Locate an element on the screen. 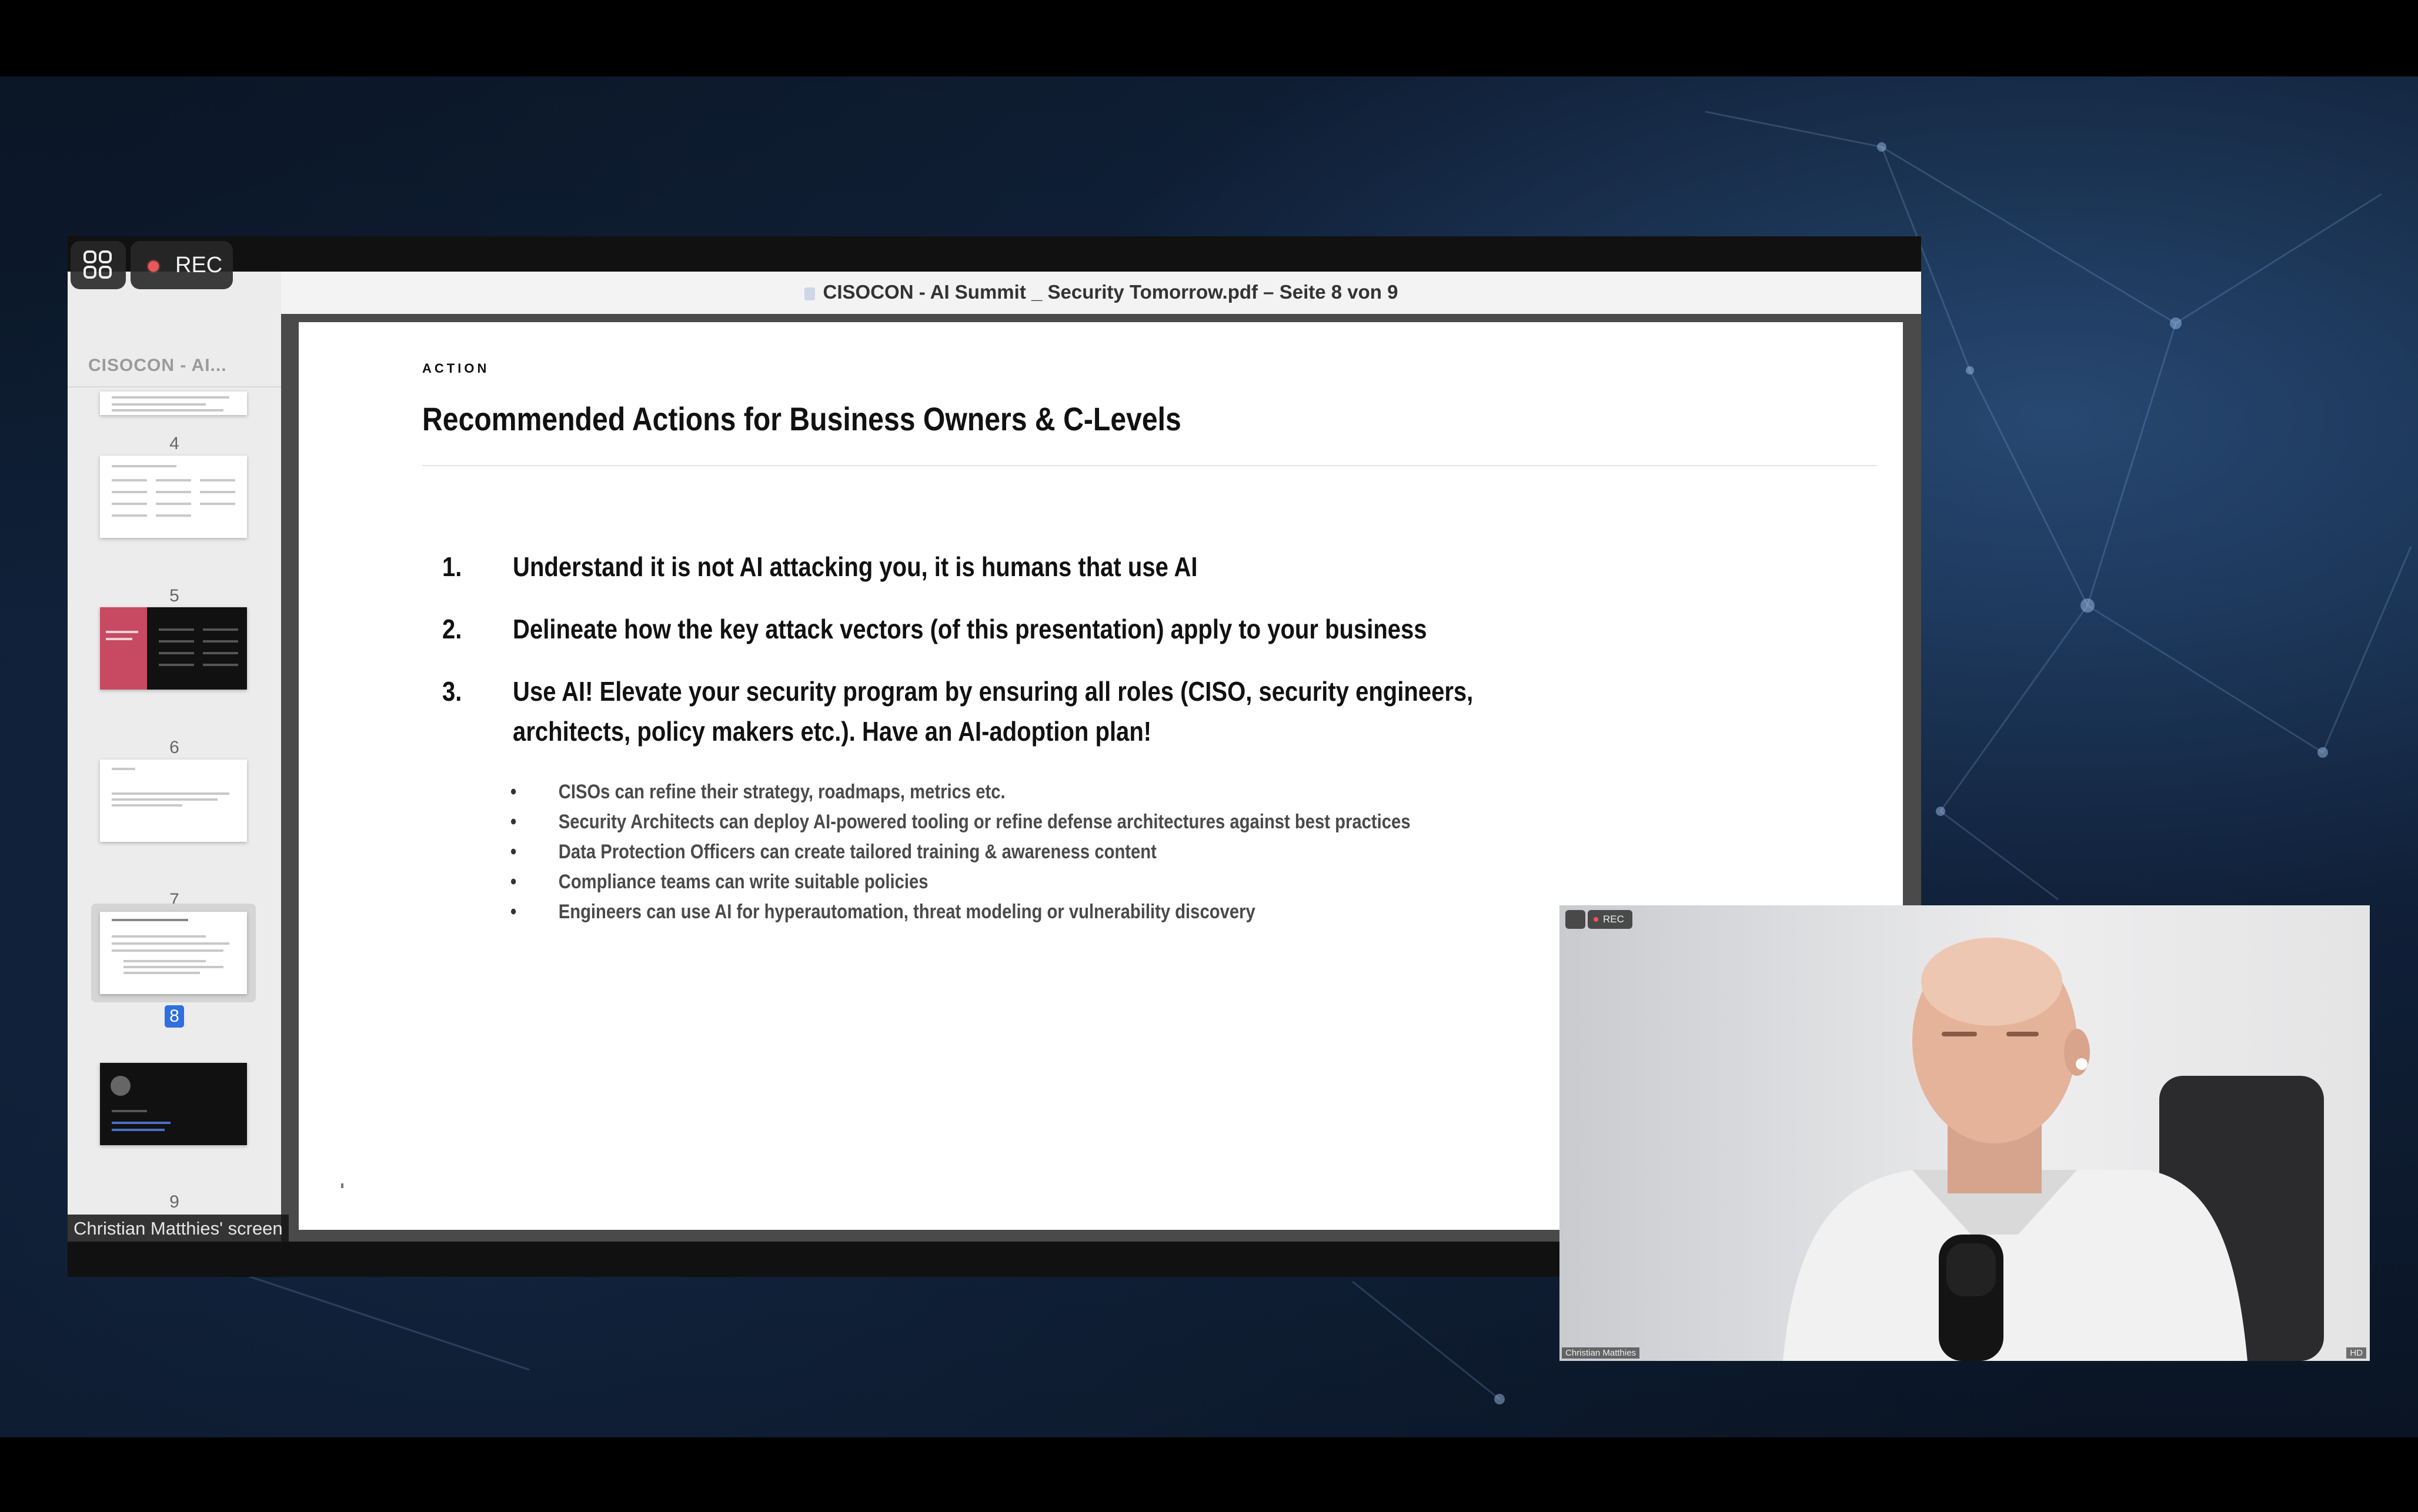 The height and width of the screenshot is (1512, 2418). webcam-grid-icon is located at coordinates (1575, 920).